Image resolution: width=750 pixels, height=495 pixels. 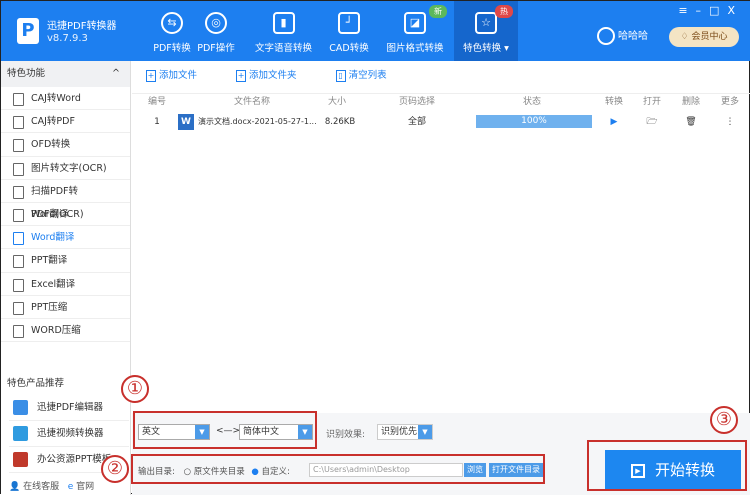 I want to click on nav-cad: ┘ CAD转换, so click(x=349, y=31).